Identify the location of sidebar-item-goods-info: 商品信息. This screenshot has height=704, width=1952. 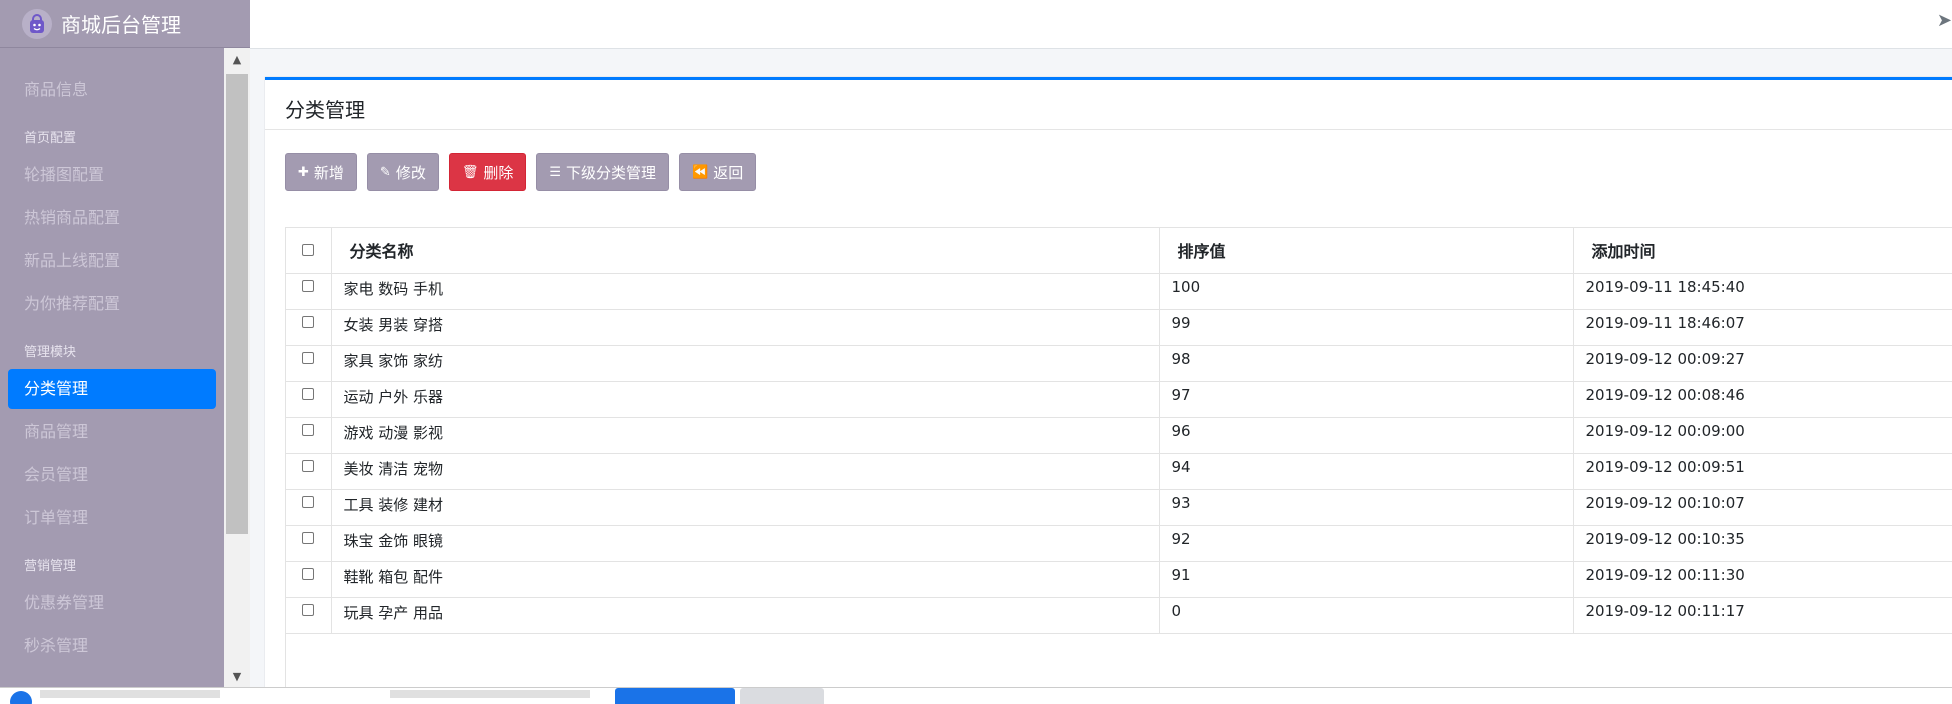
(112, 90).